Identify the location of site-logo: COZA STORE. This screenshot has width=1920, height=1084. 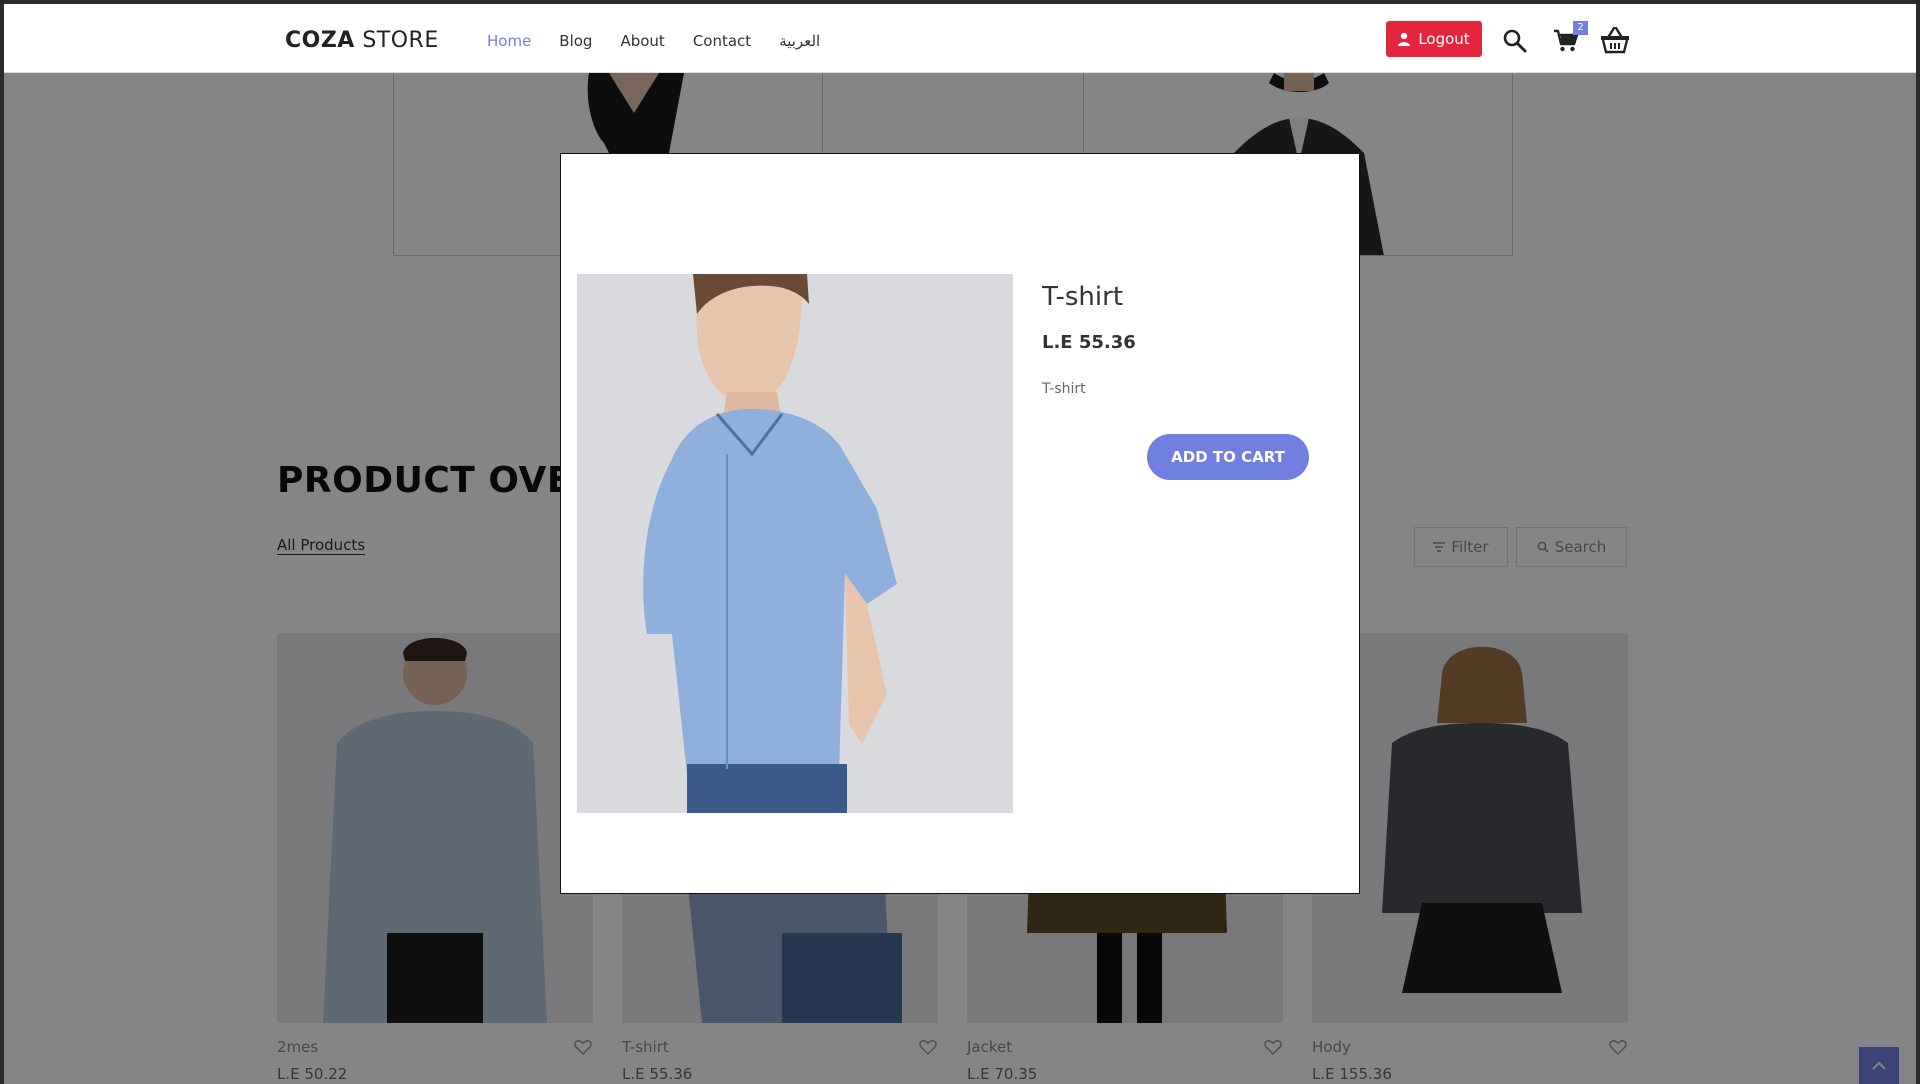
(362, 40).